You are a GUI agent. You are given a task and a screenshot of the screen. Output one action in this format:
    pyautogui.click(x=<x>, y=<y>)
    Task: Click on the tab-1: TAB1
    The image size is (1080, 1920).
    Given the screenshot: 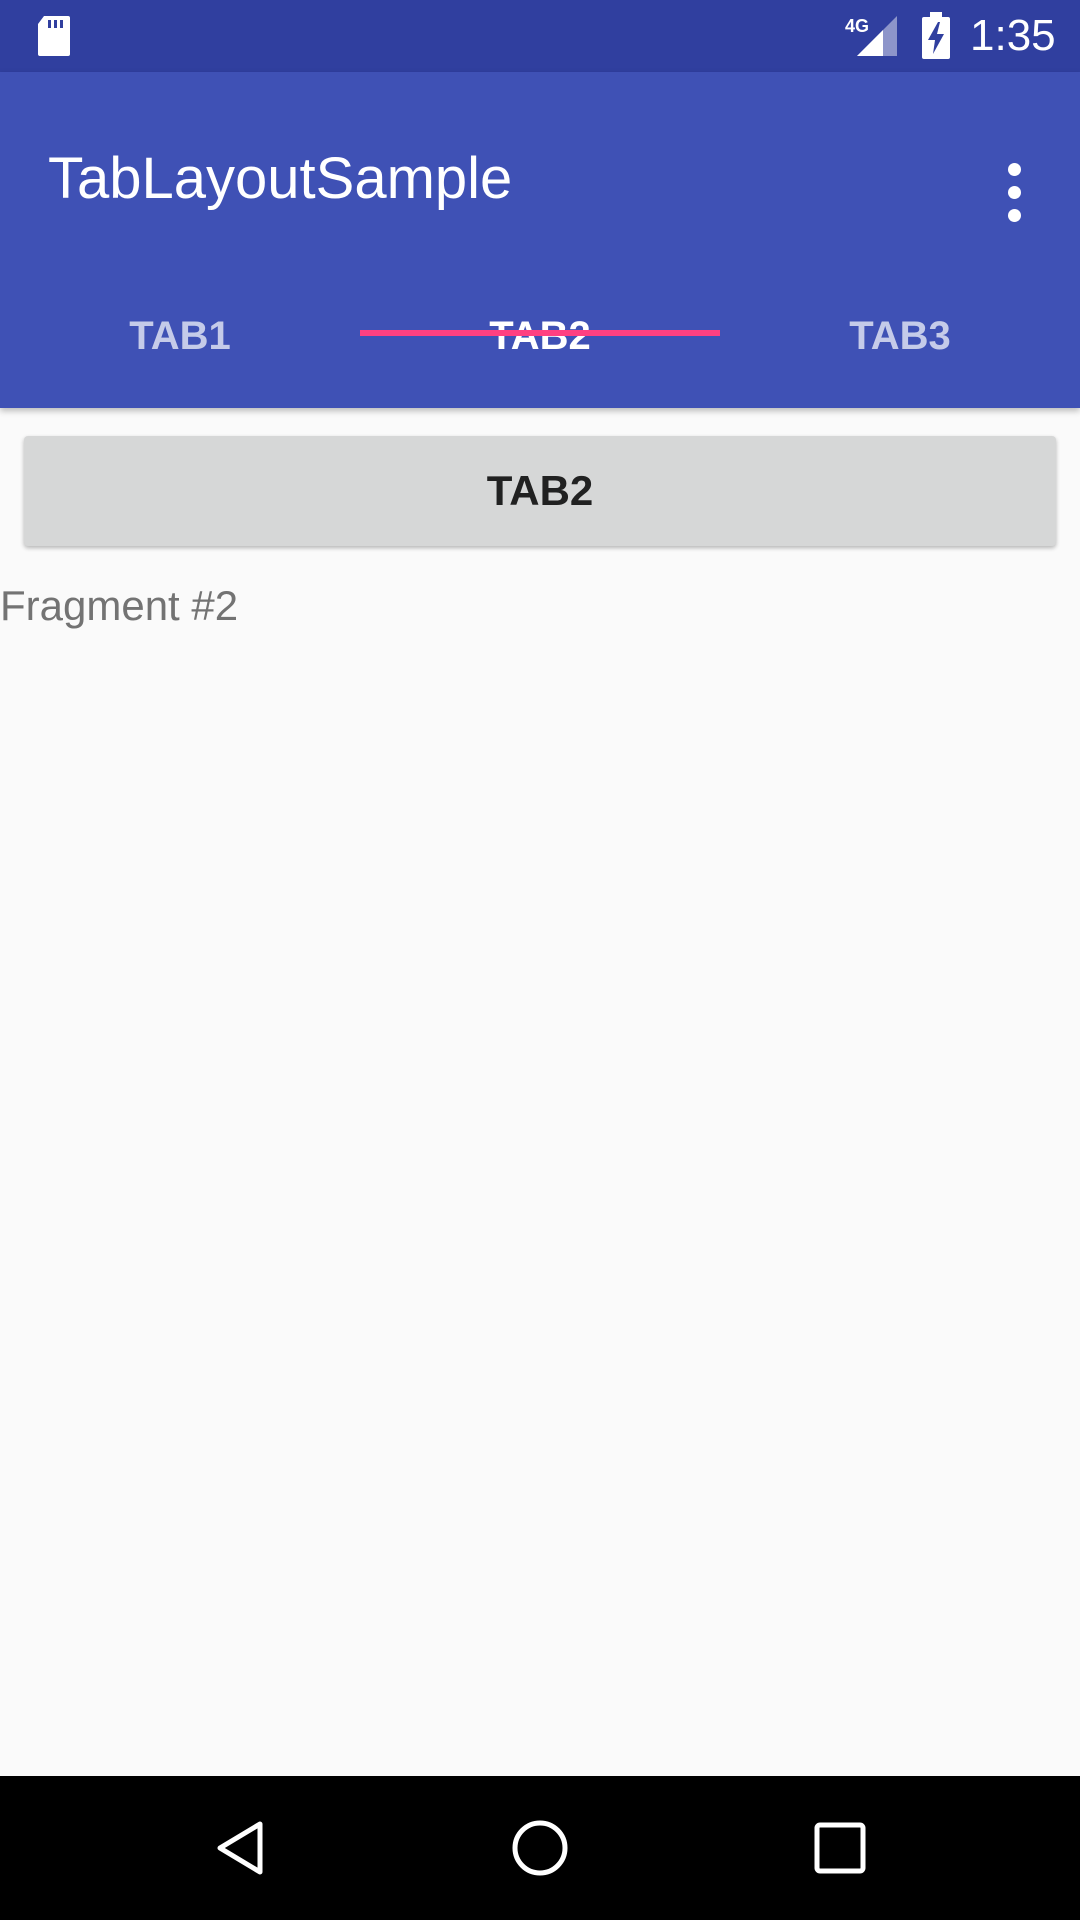 What is the action you would take?
    pyautogui.click(x=180, y=336)
    